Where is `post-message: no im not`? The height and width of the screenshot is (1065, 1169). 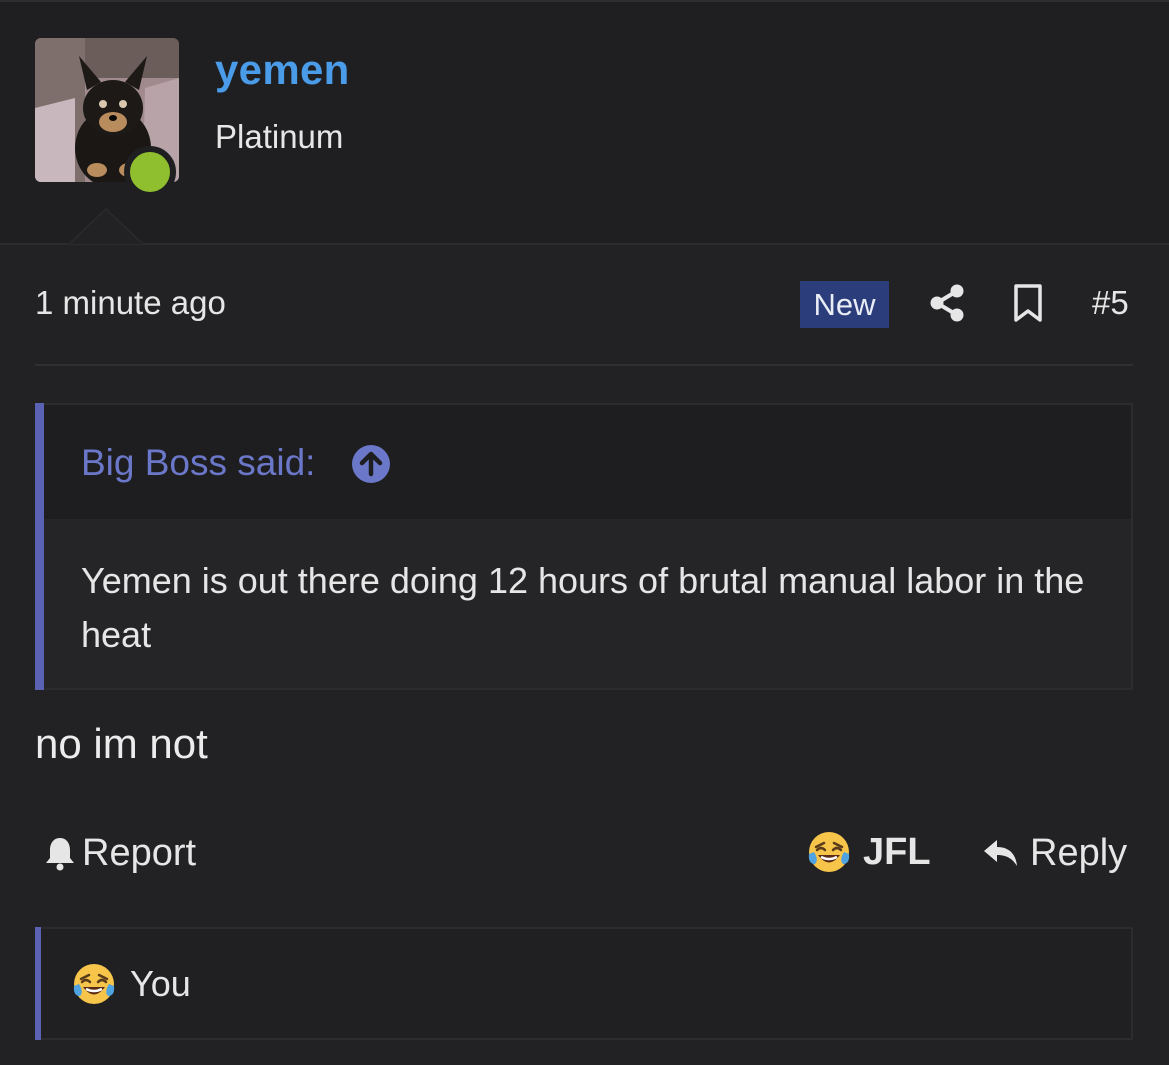 post-message: no im not is located at coordinates (121, 743).